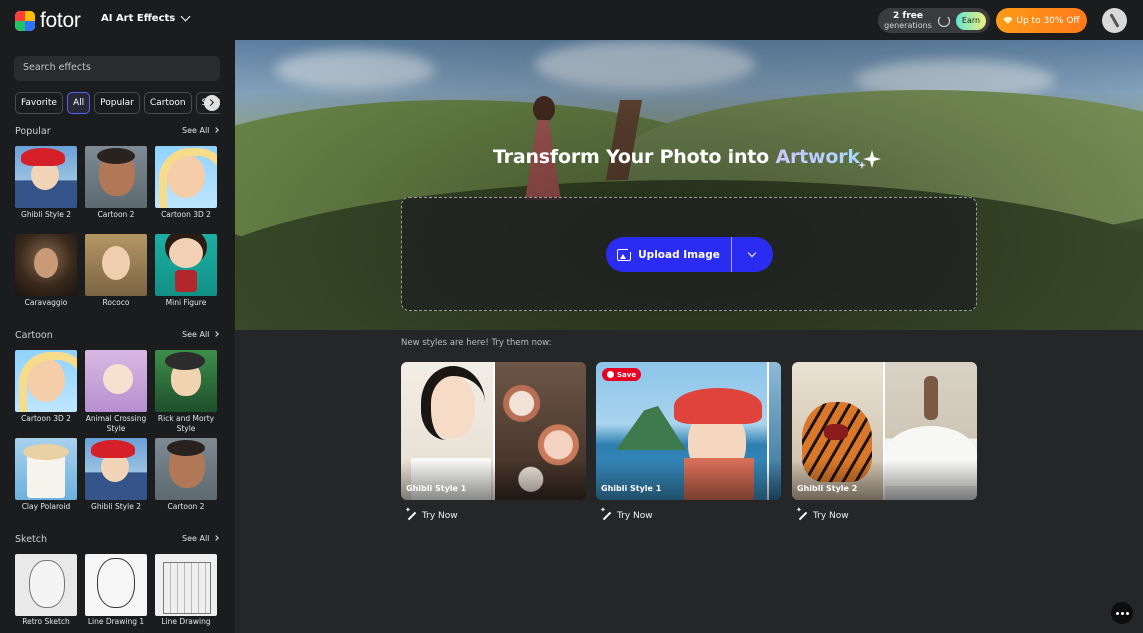  What do you see at coordinates (944, 20) in the screenshot?
I see `refresh-icon` at bounding box center [944, 20].